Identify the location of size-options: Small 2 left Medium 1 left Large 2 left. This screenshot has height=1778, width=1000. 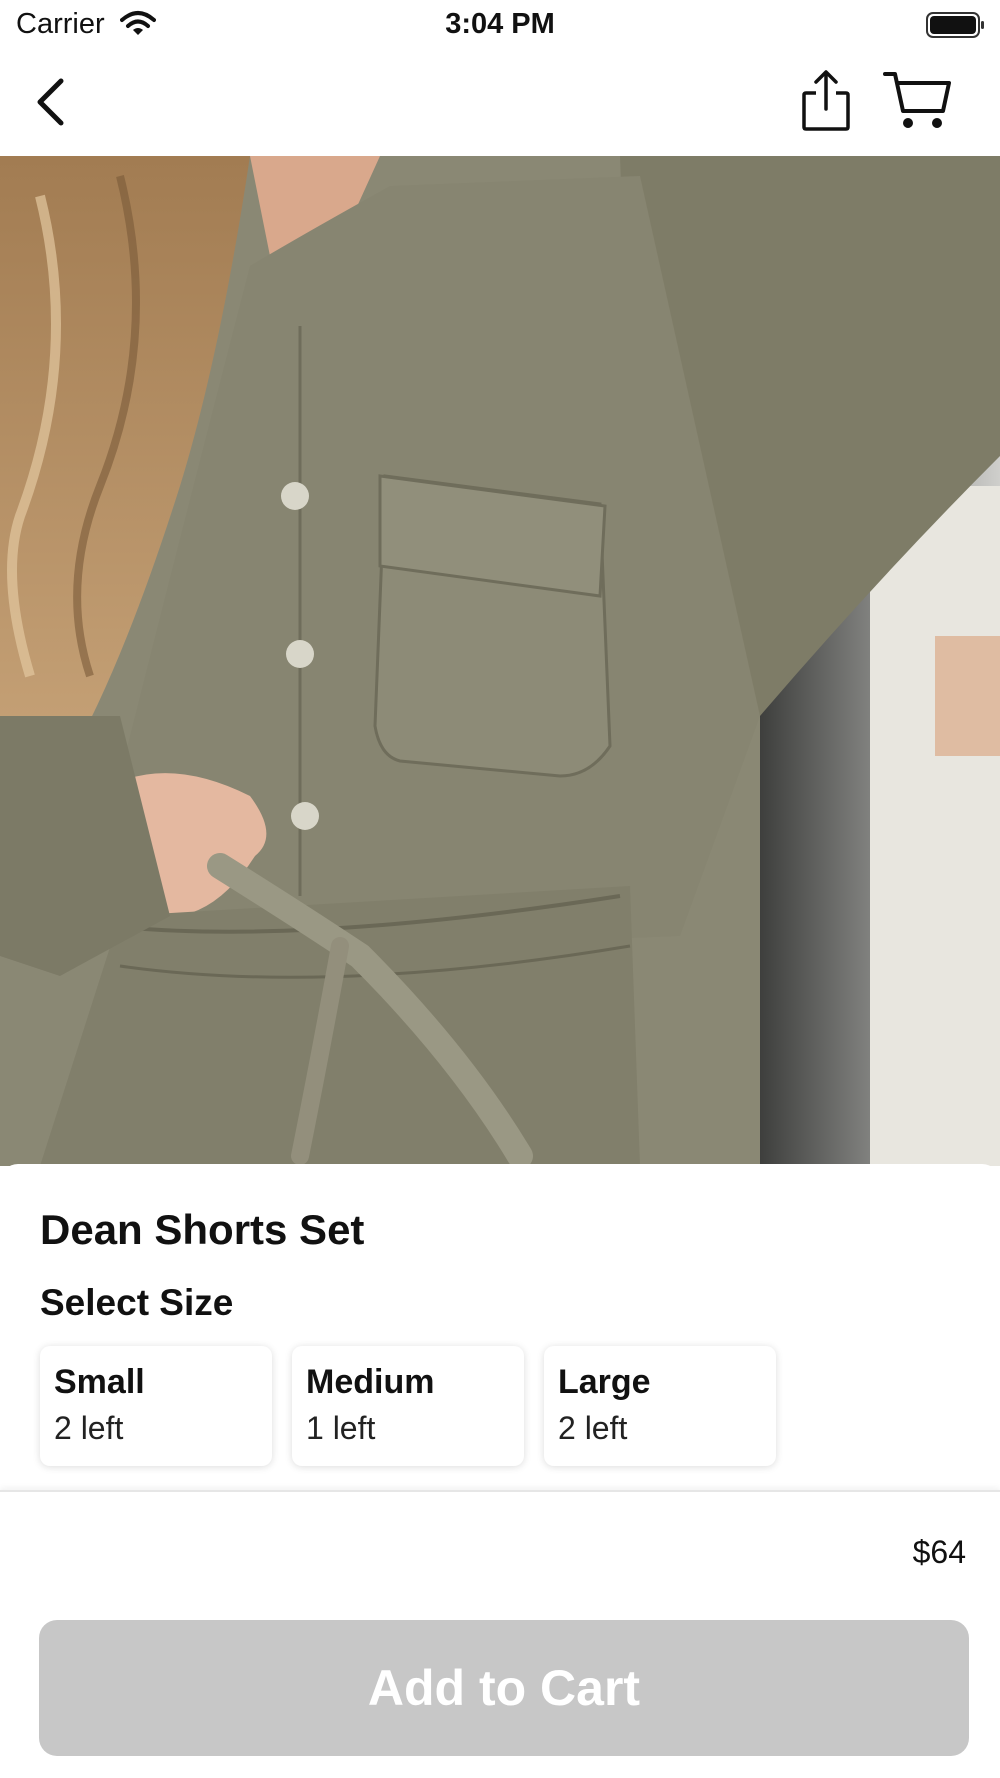
(408, 1406).